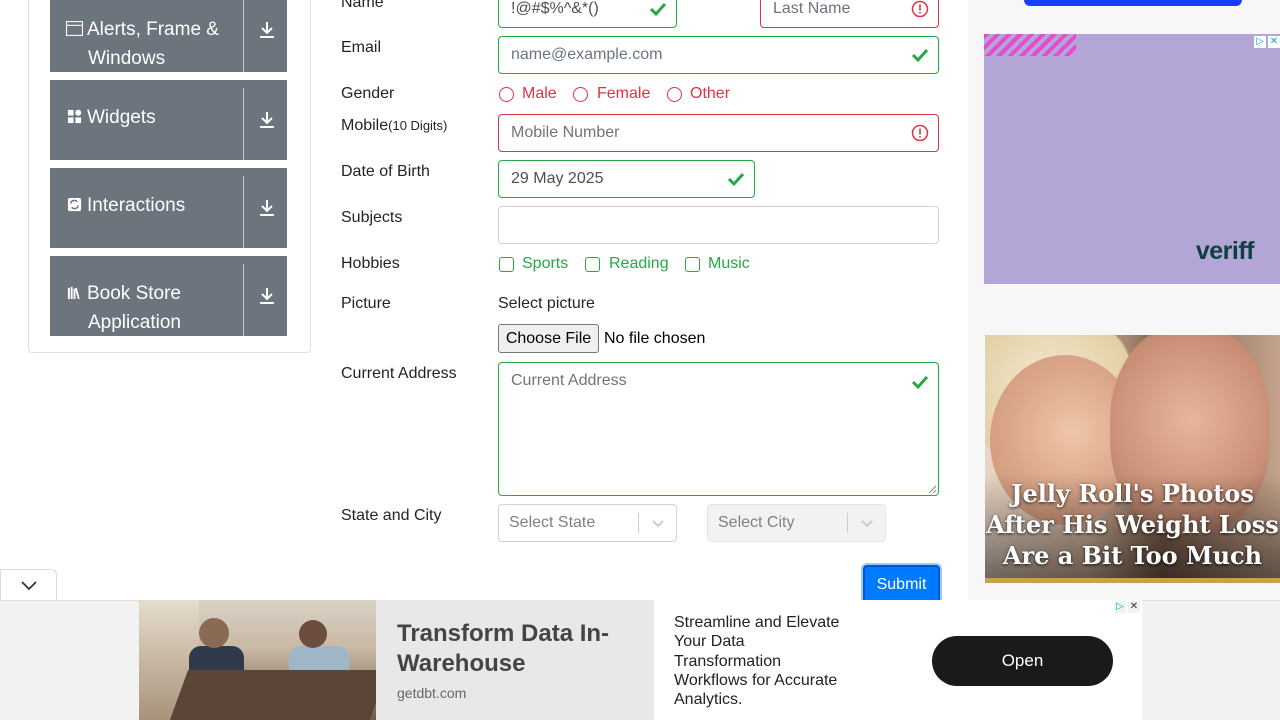 The image size is (1280, 720). I want to click on books-icon, so click(73, 293).